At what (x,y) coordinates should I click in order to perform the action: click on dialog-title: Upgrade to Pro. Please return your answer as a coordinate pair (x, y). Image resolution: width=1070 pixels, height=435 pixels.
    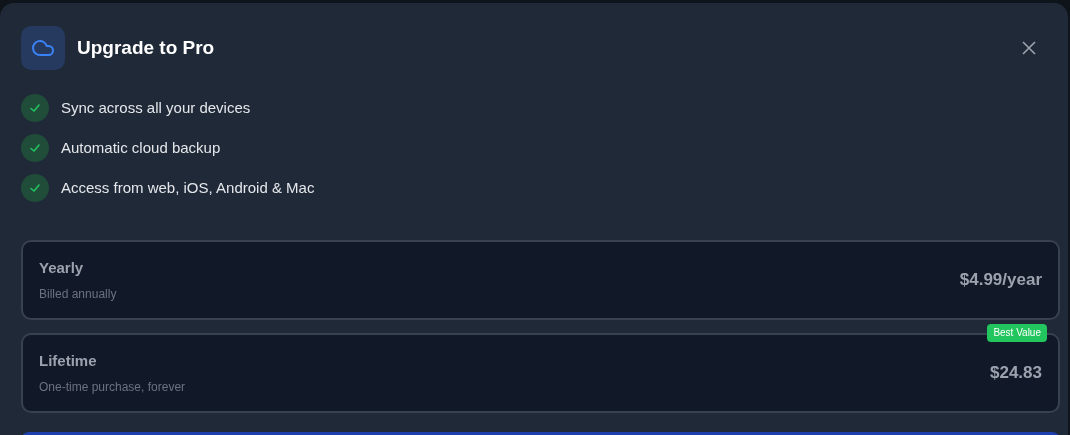
    Looking at the image, I should click on (146, 47).